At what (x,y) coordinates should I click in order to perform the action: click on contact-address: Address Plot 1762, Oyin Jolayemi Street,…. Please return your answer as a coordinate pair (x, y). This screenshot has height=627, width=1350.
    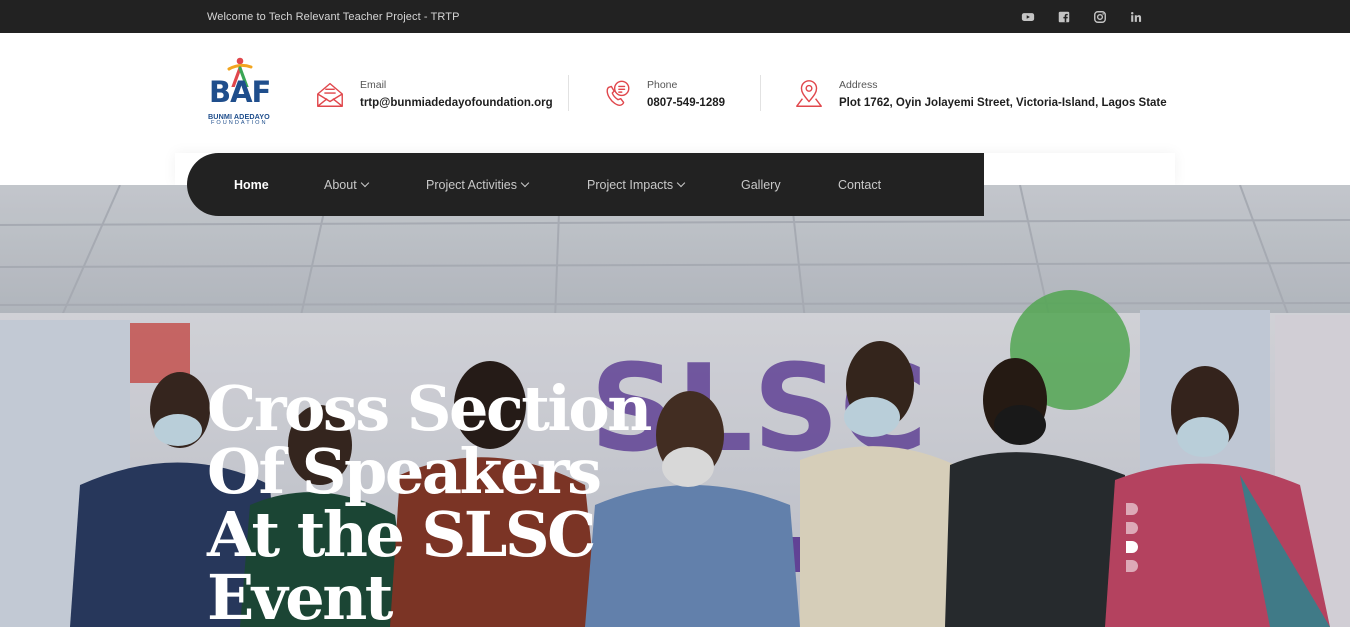
    Looking at the image, I should click on (979, 94).